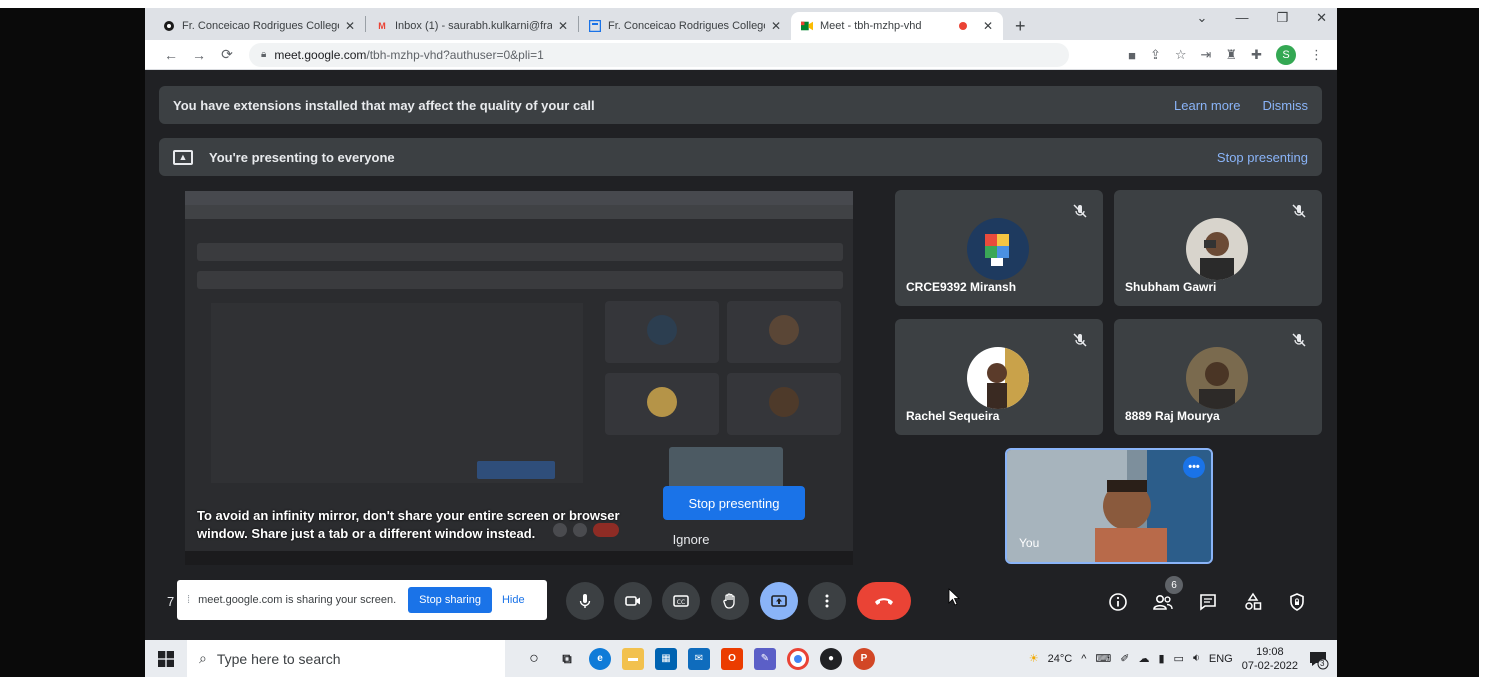  I want to click on mail-icon: ✉, so click(699, 658).